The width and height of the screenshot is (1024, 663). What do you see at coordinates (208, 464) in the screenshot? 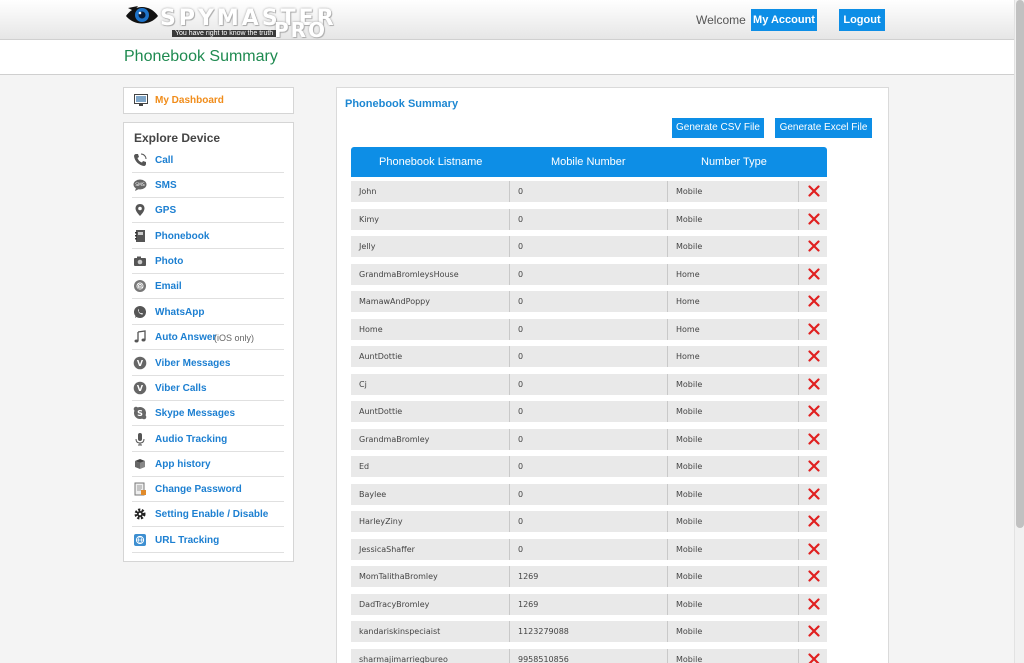
I see `sidebar-item-app-history: App history` at bounding box center [208, 464].